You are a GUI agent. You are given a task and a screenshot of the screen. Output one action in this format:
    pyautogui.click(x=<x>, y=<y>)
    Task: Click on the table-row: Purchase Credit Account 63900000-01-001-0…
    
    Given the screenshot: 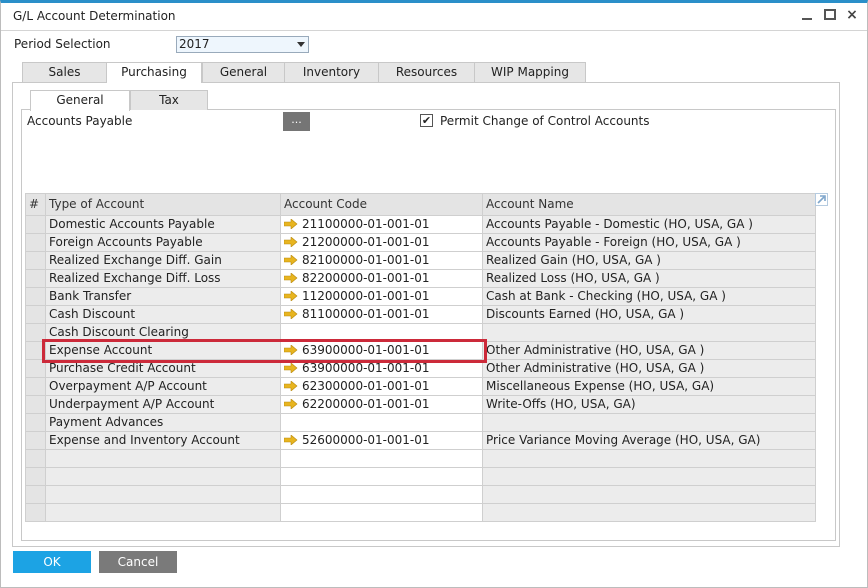 What is the action you would take?
    pyautogui.click(x=420, y=368)
    